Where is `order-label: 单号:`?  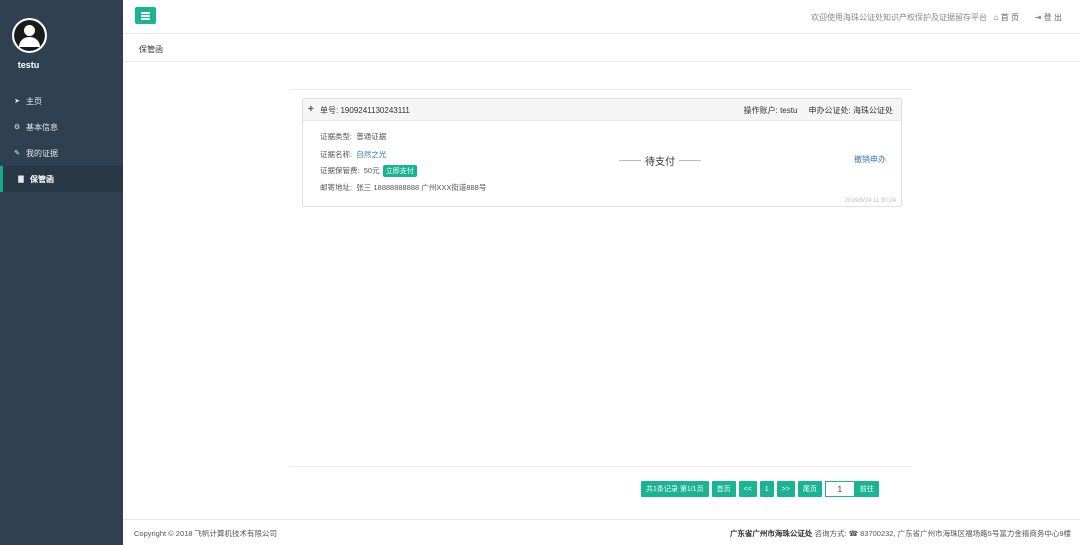
order-label: 单号: is located at coordinates (329, 110).